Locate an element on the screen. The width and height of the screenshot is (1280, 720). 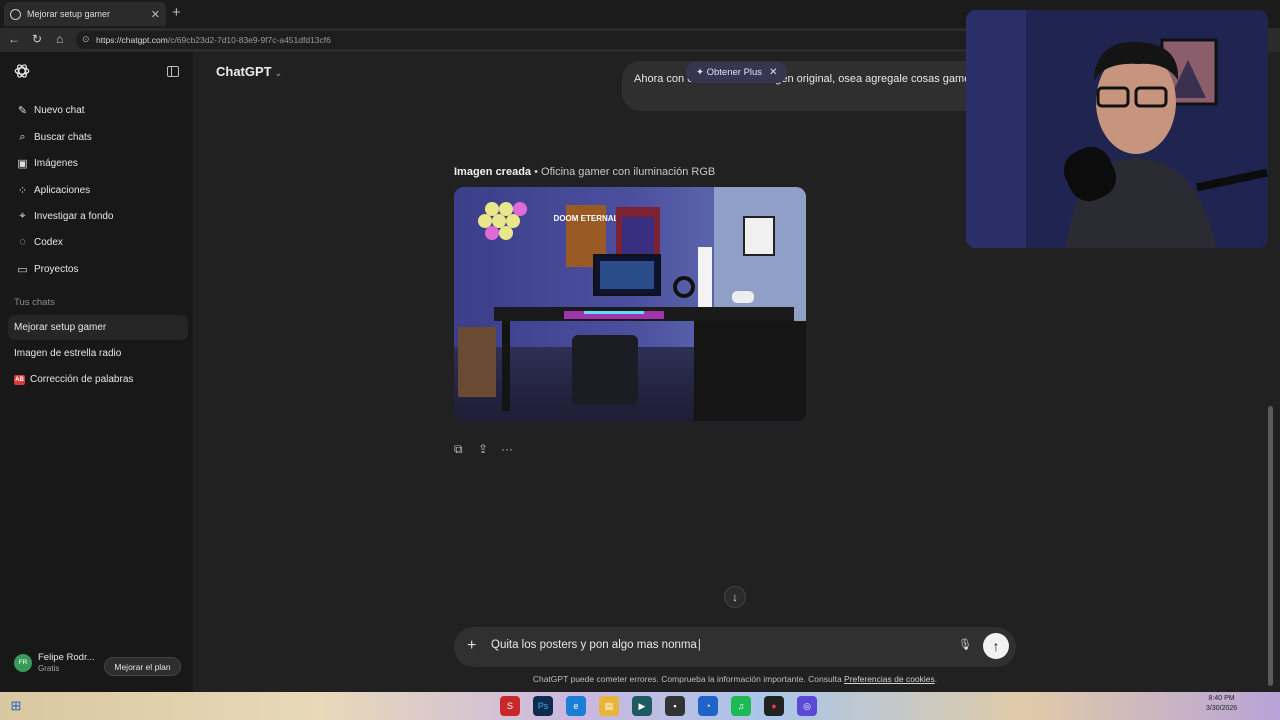
chat-item-correccion: AB Corrección de palabras is located at coordinates (98, 379).